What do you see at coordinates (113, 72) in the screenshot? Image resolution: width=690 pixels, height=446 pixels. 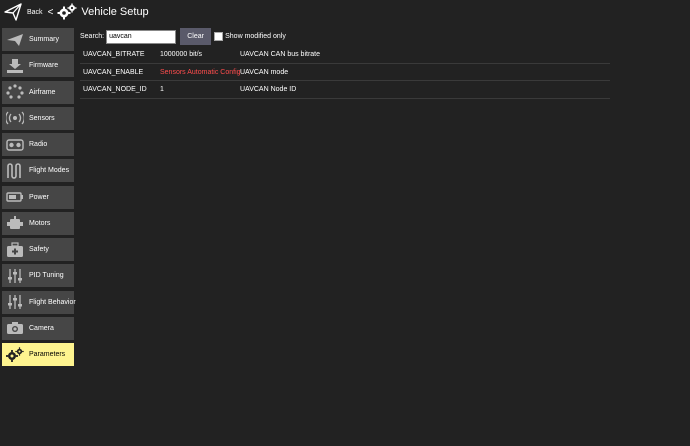 I see `param-name: UAVCAN_ENABLE` at bounding box center [113, 72].